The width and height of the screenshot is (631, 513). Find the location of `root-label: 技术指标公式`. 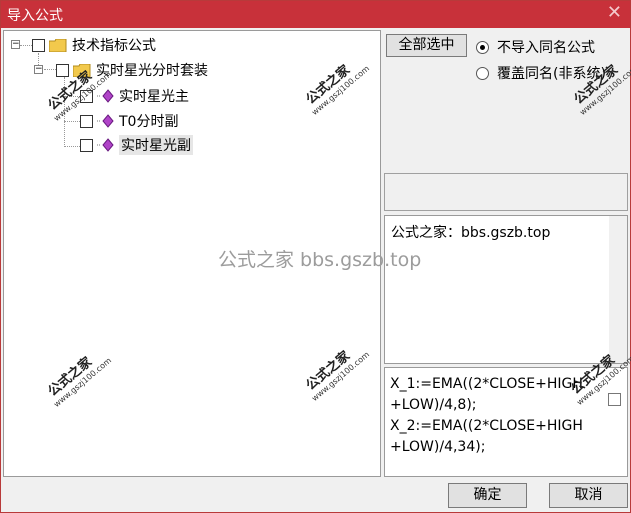

root-label: 技术指标公式 is located at coordinates (114, 46).